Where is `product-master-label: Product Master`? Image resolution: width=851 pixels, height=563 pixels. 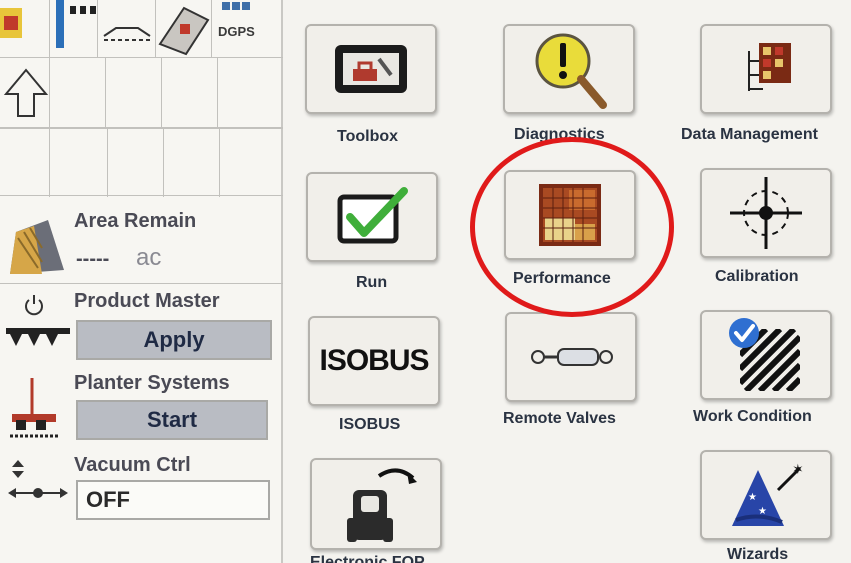 product-master-label: Product Master is located at coordinates (147, 301).